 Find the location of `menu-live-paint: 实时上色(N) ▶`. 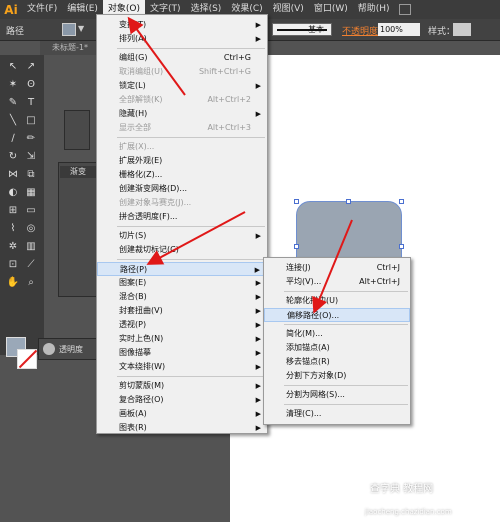

menu-live-paint: 实时上色(N) ▶ is located at coordinates (182, 339).